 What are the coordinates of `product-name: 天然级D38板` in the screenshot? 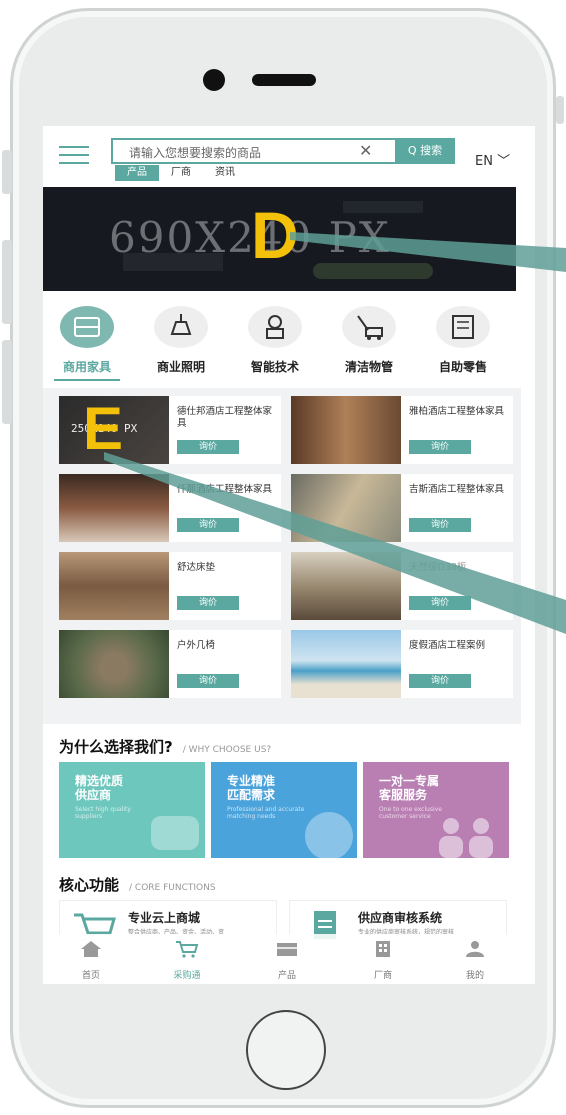 It's located at (438, 567).